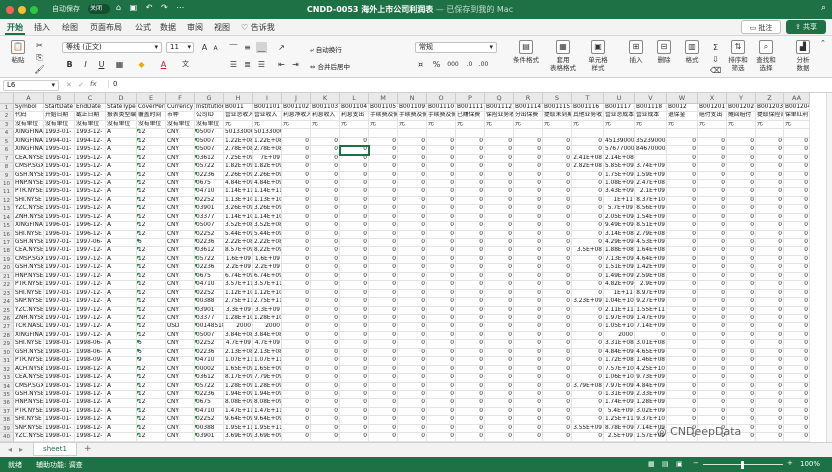 This screenshot has height=472, width=832. Describe the element at coordinates (7, 159) in the screenshot. I see `row-header: 7` at that location.